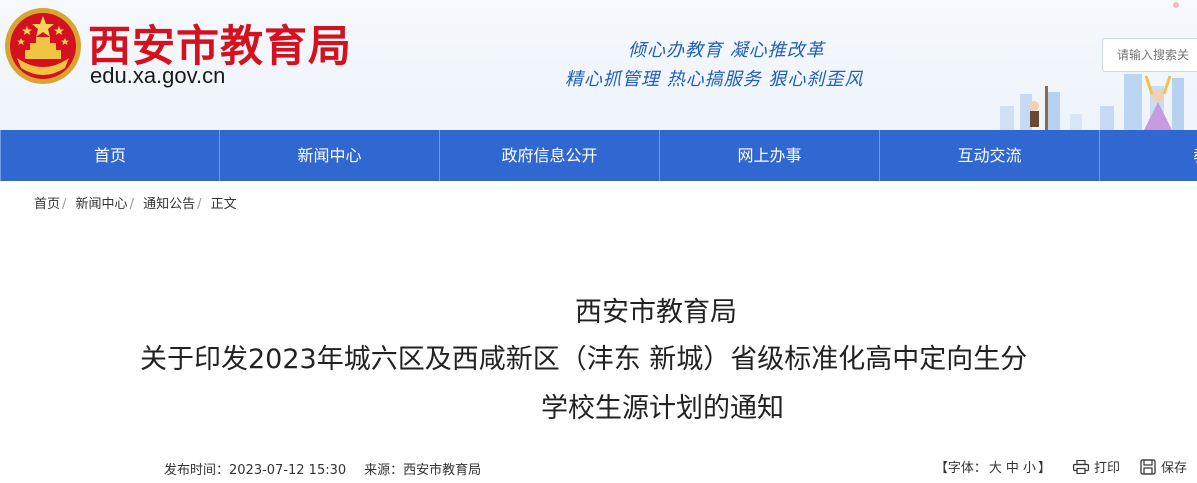 The width and height of the screenshot is (1197, 483). Describe the element at coordinates (1029, 468) in the screenshot. I see `font-size-small: 小` at that location.